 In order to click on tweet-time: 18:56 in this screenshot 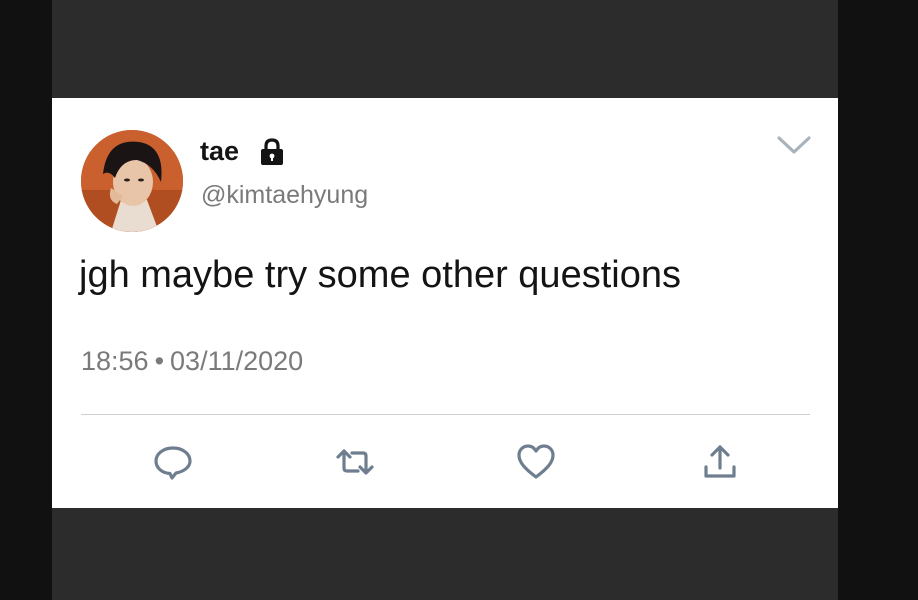, I will do `click(115, 361)`.